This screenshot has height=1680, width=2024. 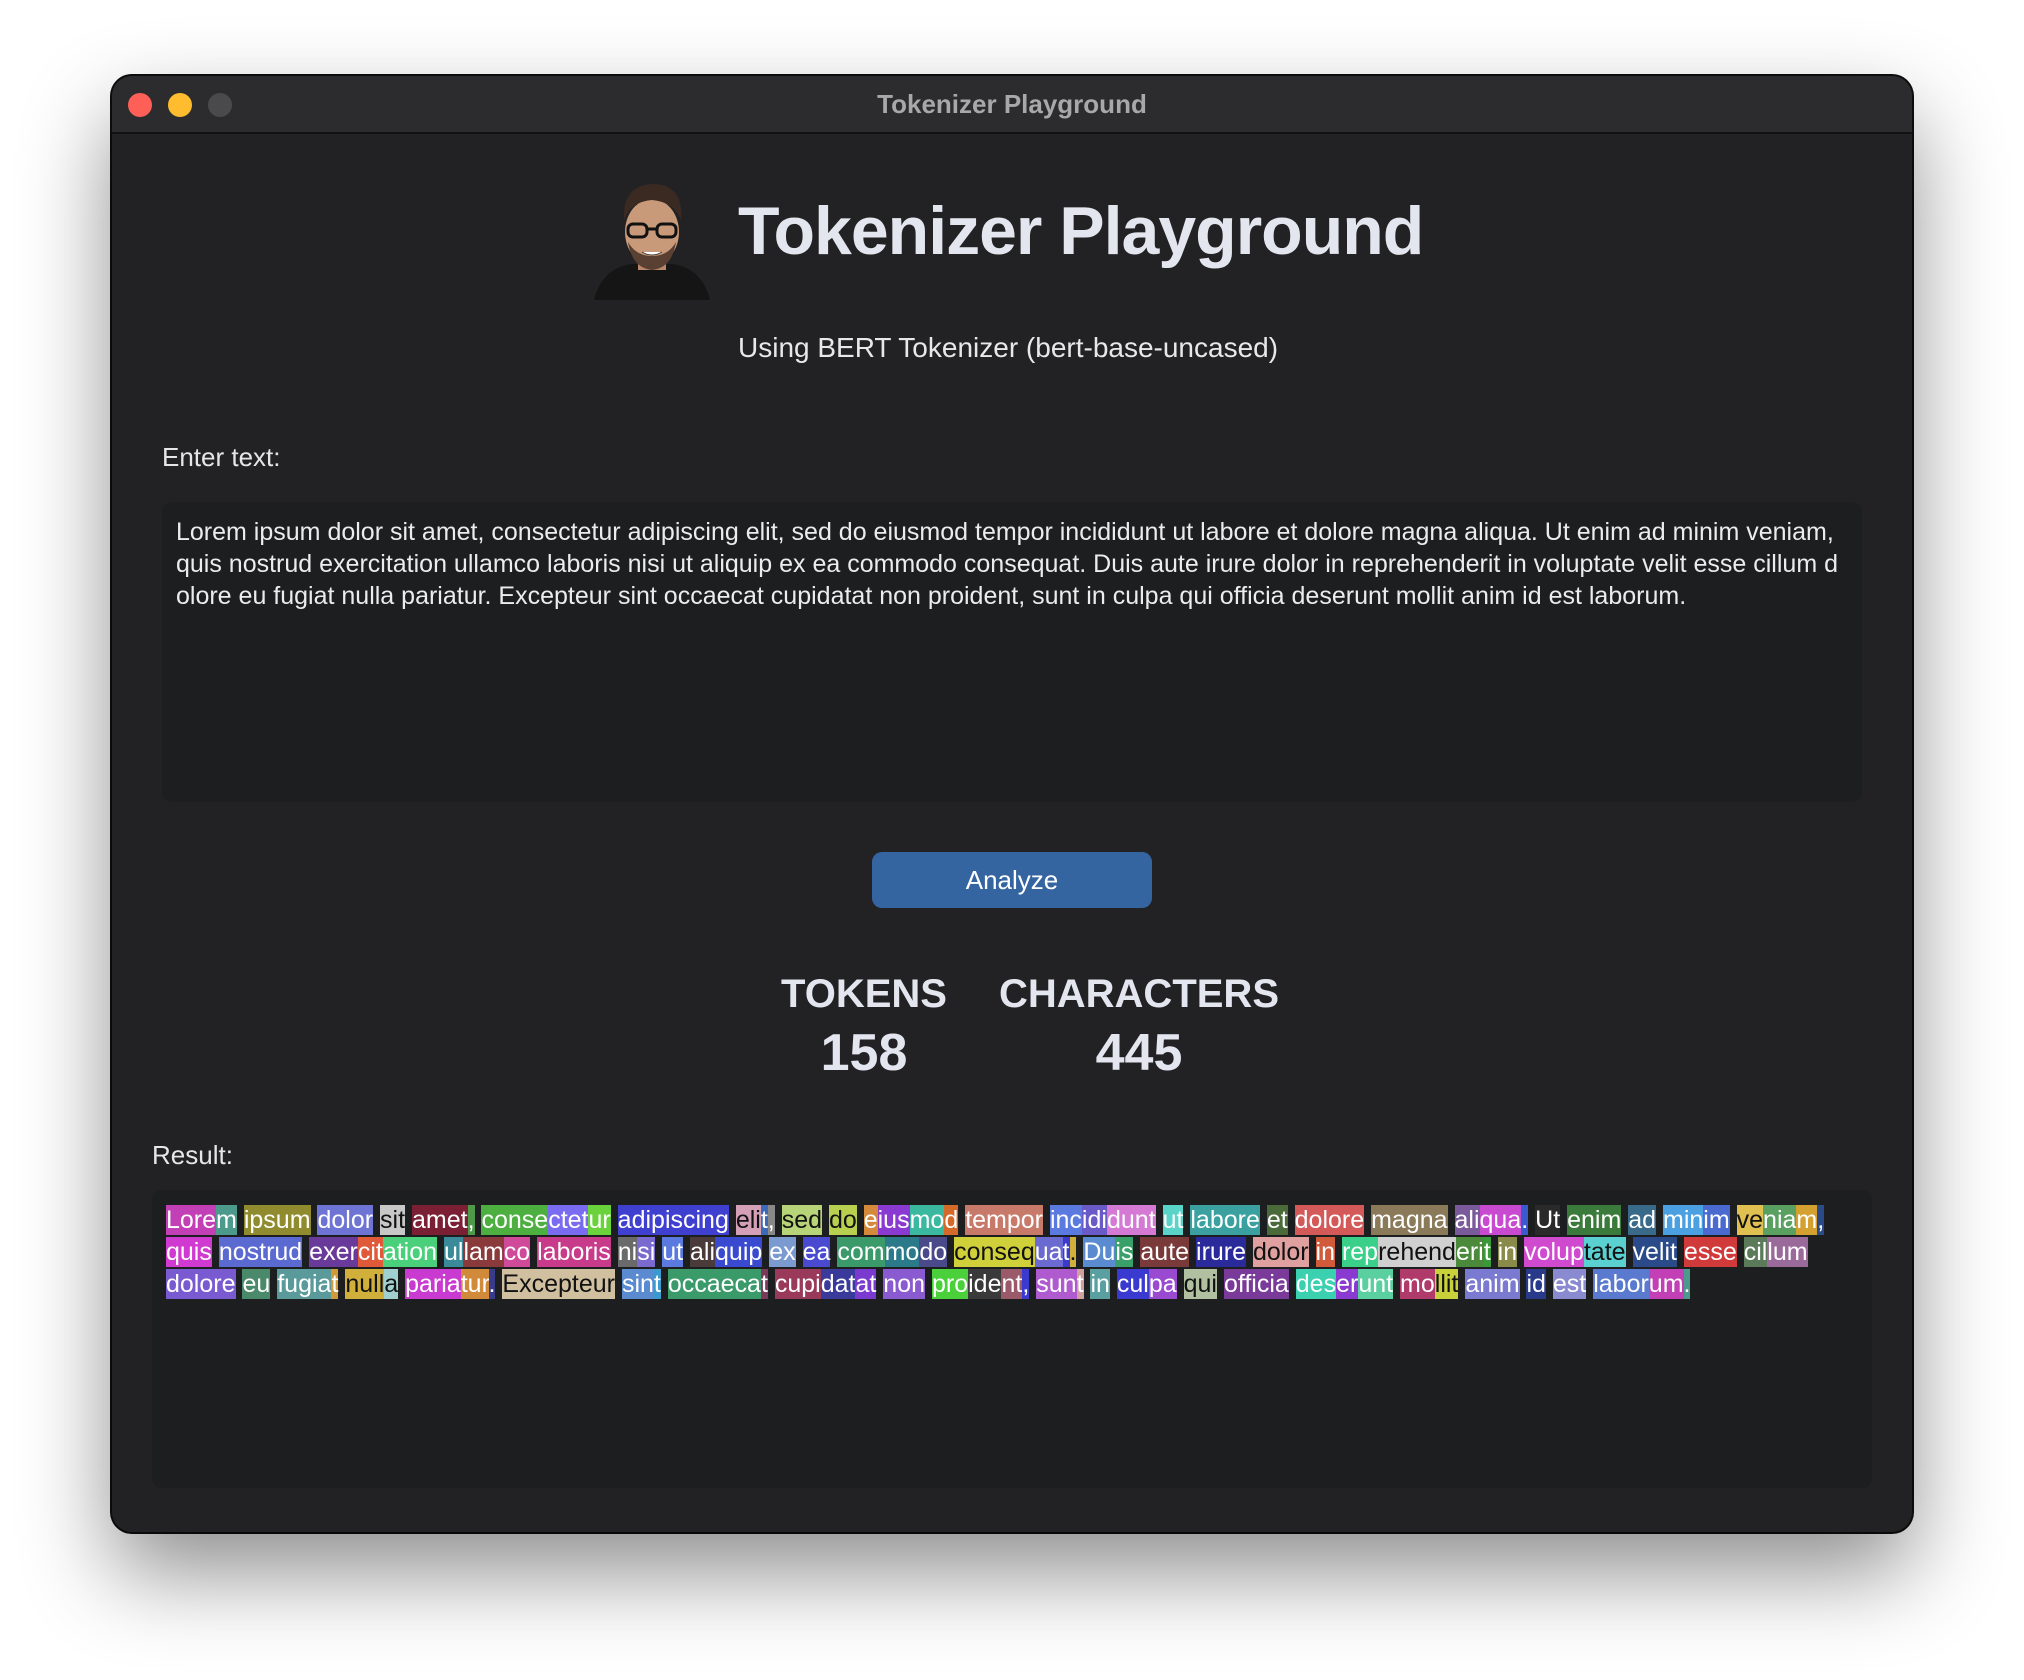 What do you see at coordinates (646, 1252) in the screenshot?
I see `token-chip: si` at bounding box center [646, 1252].